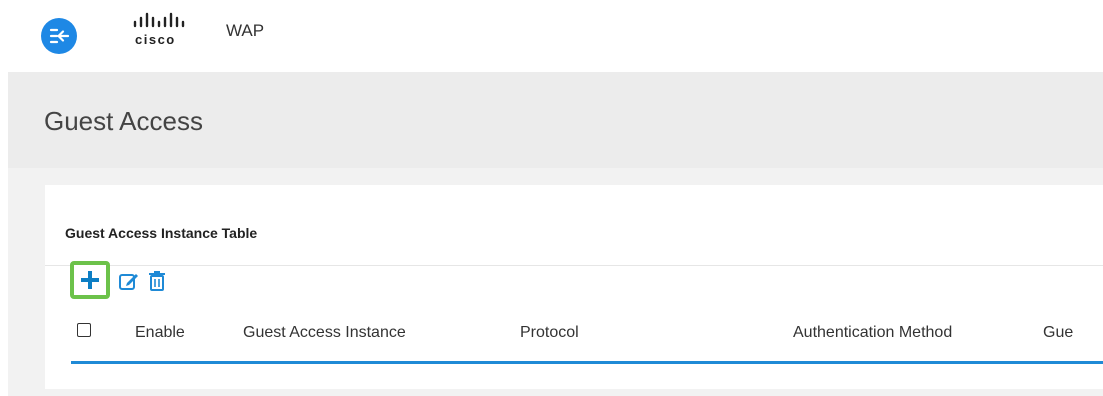 This screenshot has height=396, width=1103. Describe the element at coordinates (161, 233) in the screenshot. I see `panel-title: Guest Access Instance Table` at that location.